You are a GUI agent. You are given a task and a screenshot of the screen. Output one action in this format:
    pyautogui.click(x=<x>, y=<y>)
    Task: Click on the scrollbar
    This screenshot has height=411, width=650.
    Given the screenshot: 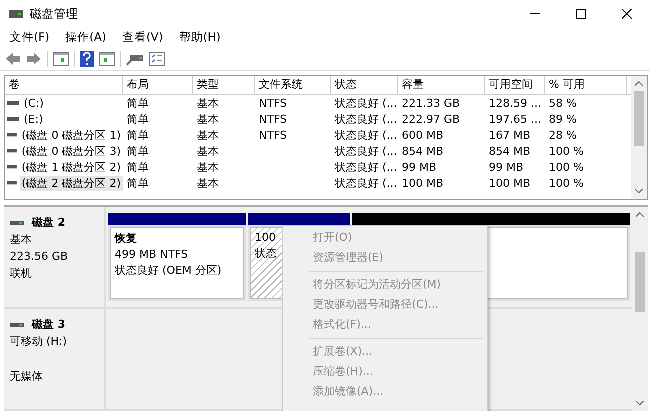 What is the action you would take?
    pyautogui.click(x=639, y=137)
    